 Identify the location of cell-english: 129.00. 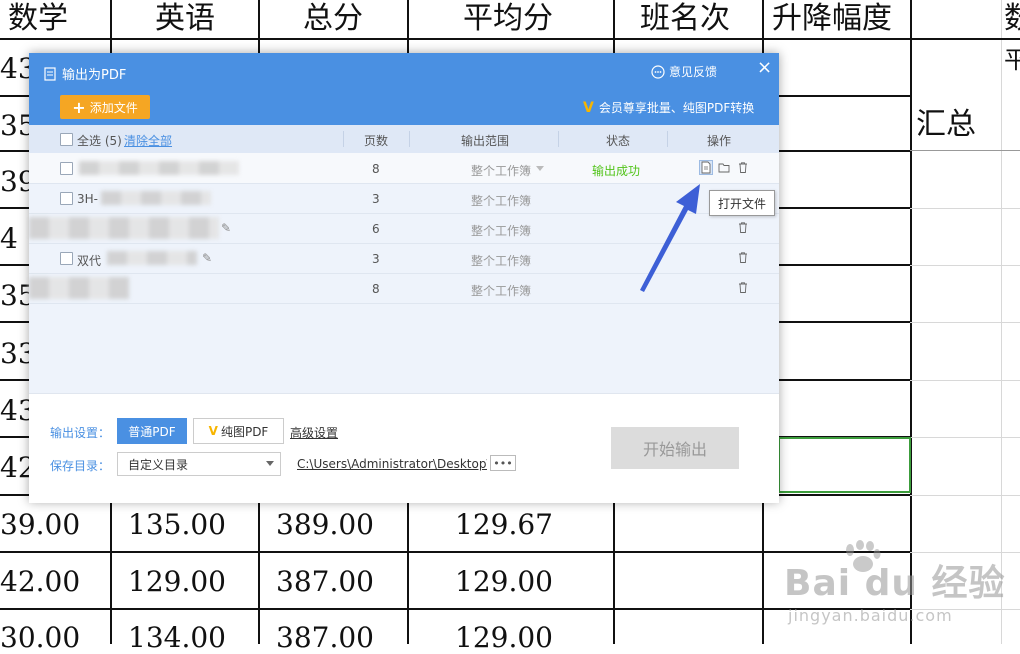
(177, 581).